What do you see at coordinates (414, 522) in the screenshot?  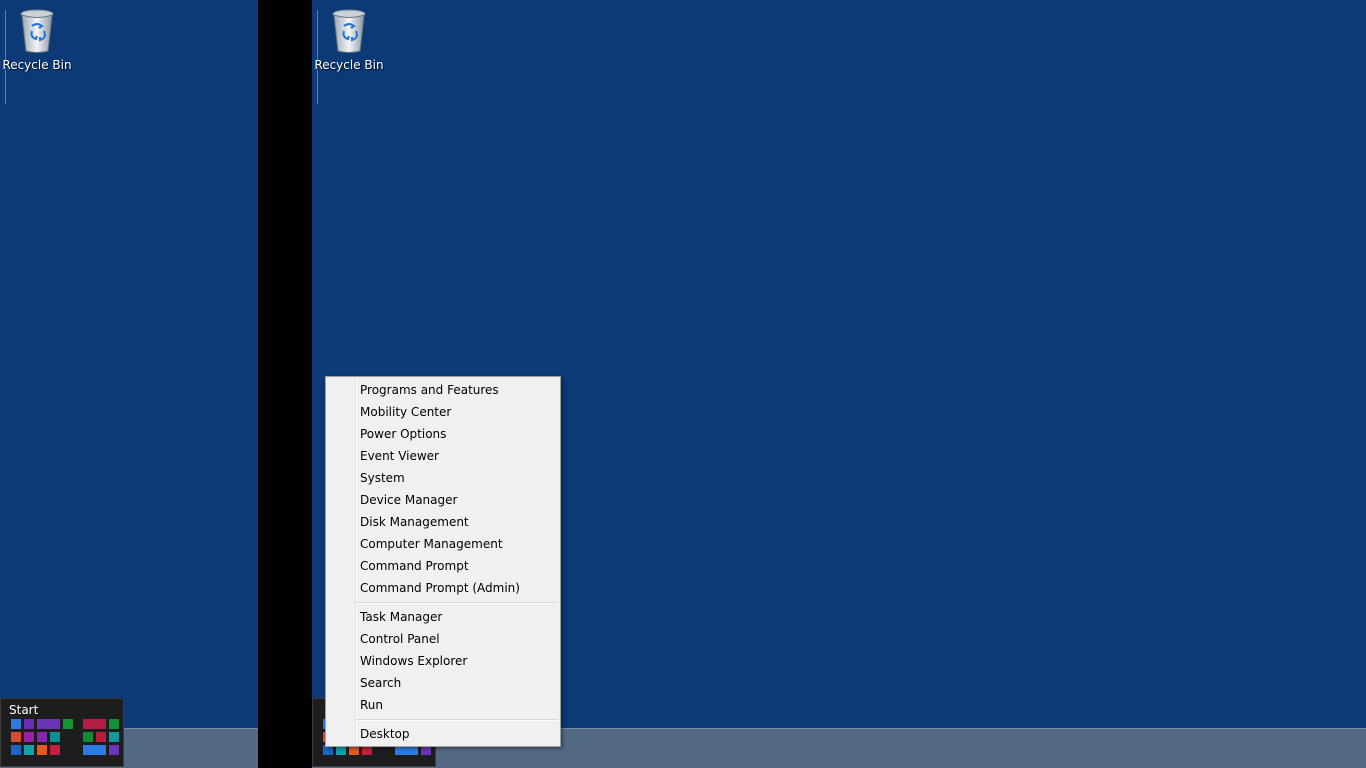 I see `menu-item-disk-management: Disk Management` at bounding box center [414, 522].